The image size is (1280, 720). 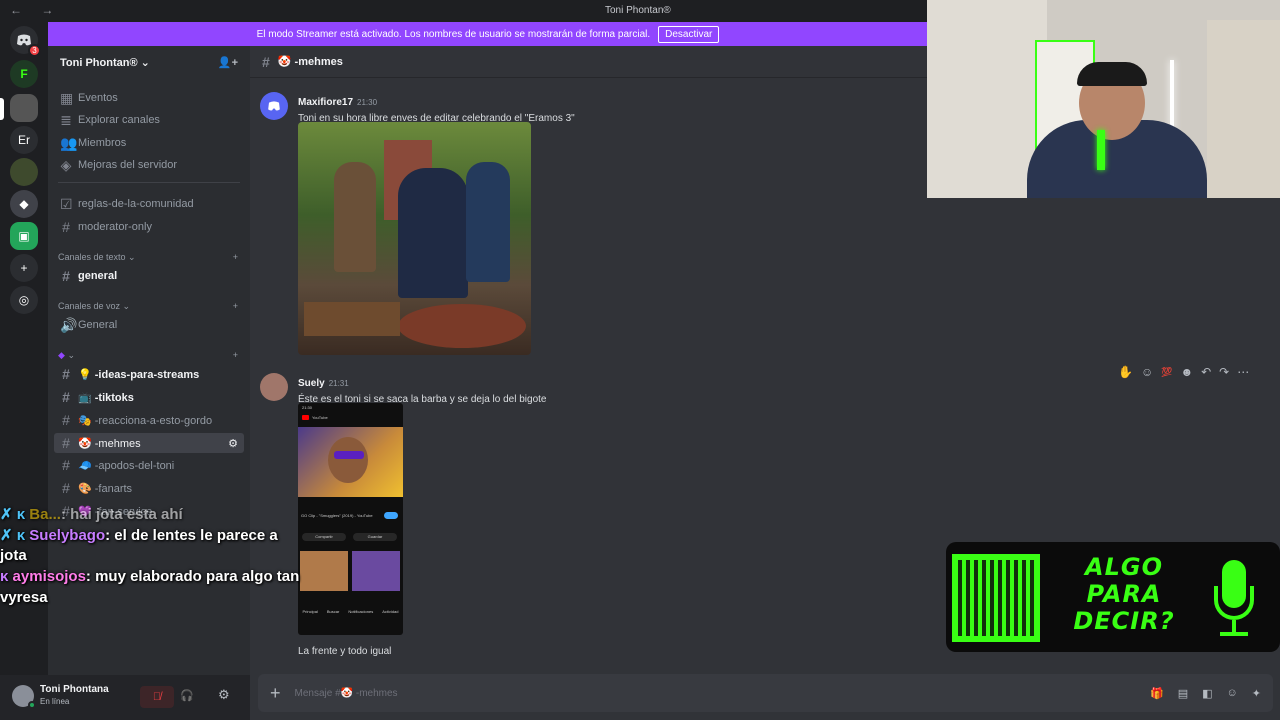 What do you see at coordinates (1207, 693) in the screenshot?
I see `sticker-icon: ◧` at bounding box center [1207, 693].